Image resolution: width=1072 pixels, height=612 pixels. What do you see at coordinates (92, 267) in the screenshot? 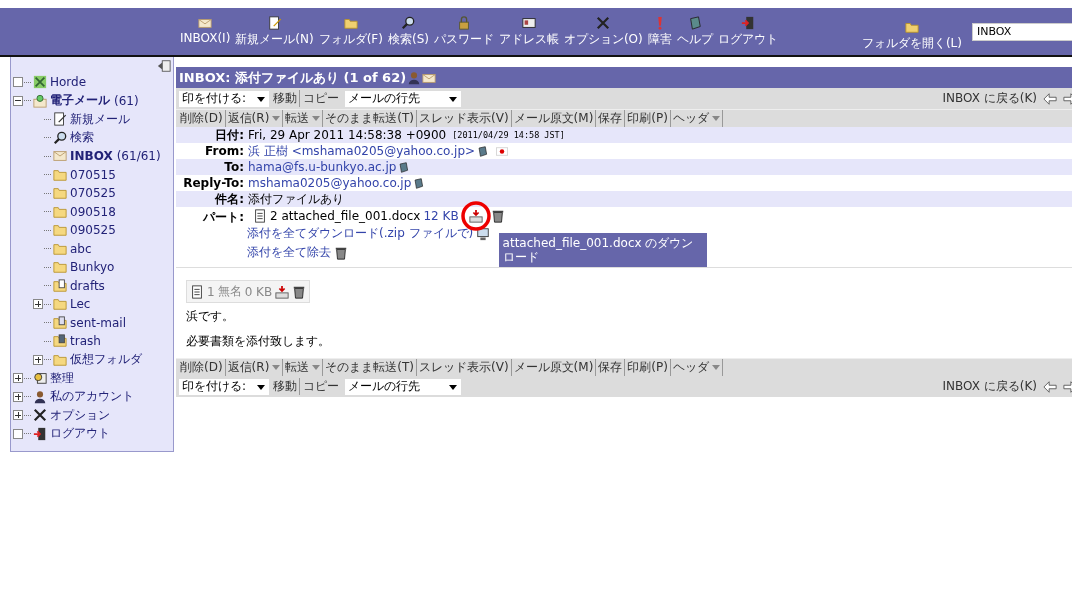
I see `folder-item: Bunkyo` at bounding box center [92, 267].